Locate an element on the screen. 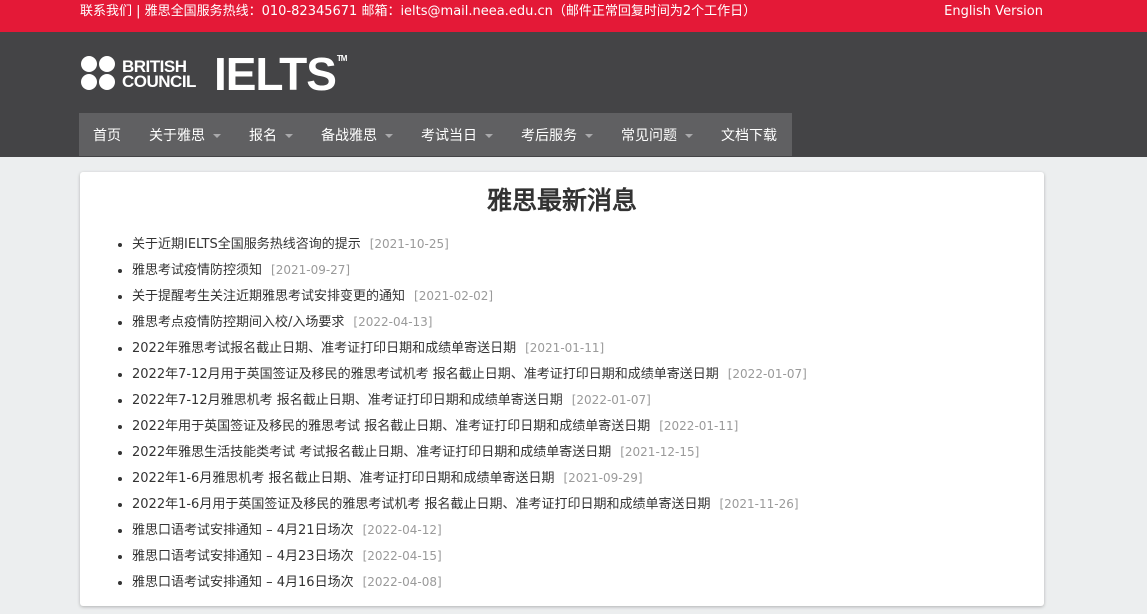 The height and width of the screenshot is (614, 1147). news-link: 雅思口语考试安排通知 – 4月21日场次 is located at coordinates (243, 530).